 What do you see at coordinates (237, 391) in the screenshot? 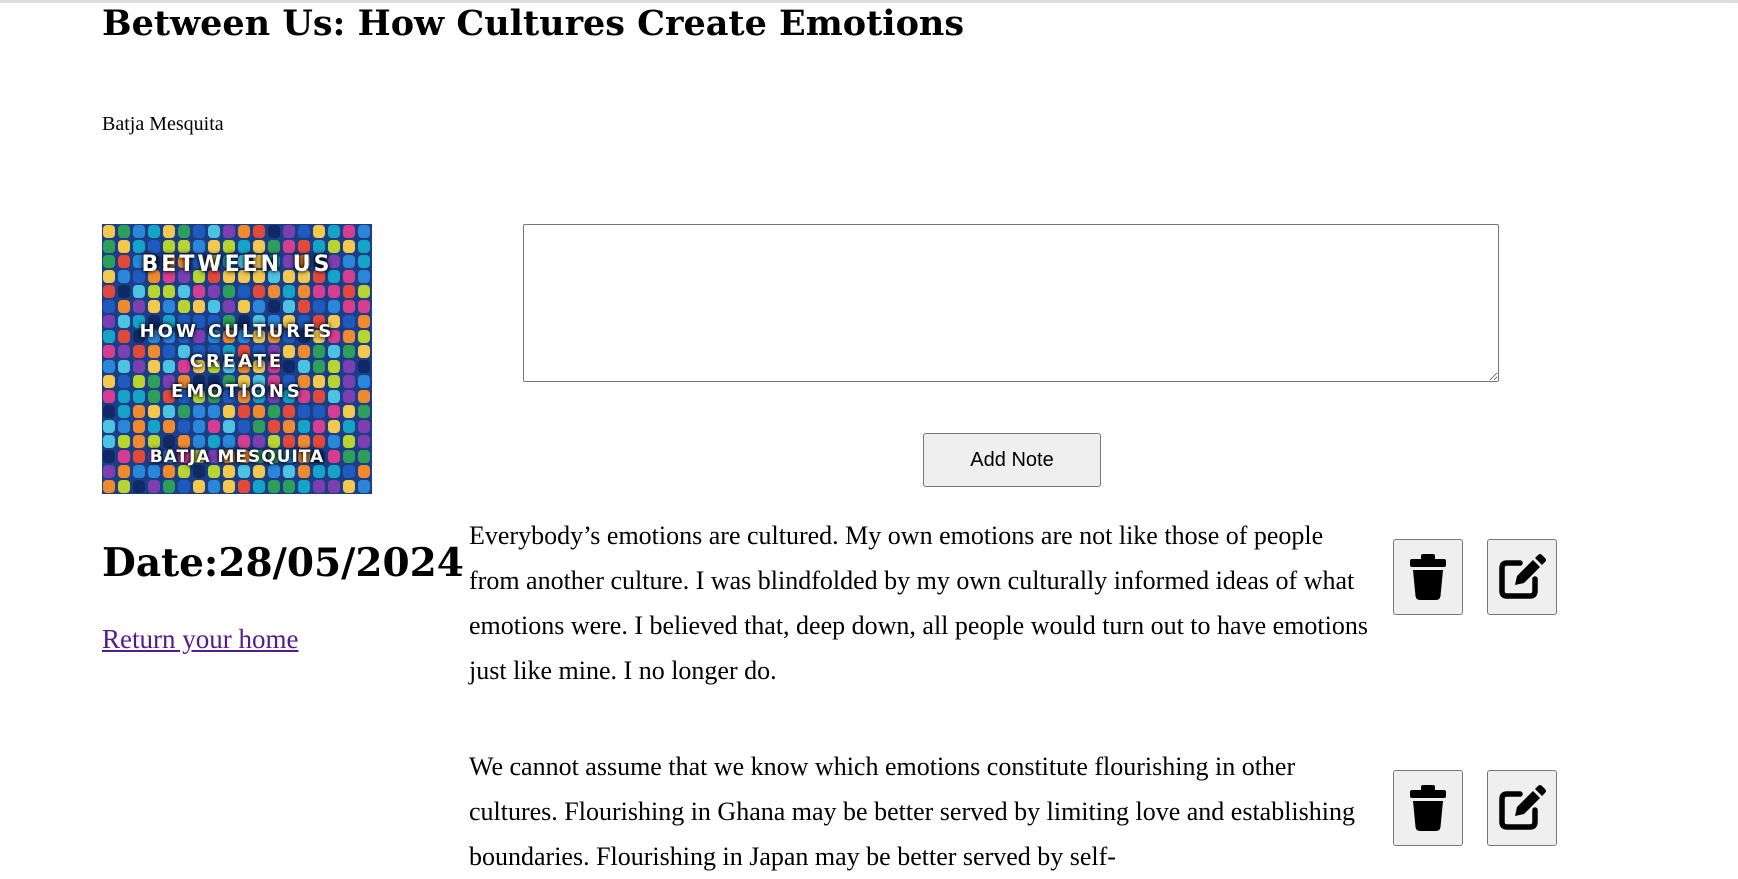
I see `cover-subtitle-line: EMOTIONS` at bounding box center [237, 391].